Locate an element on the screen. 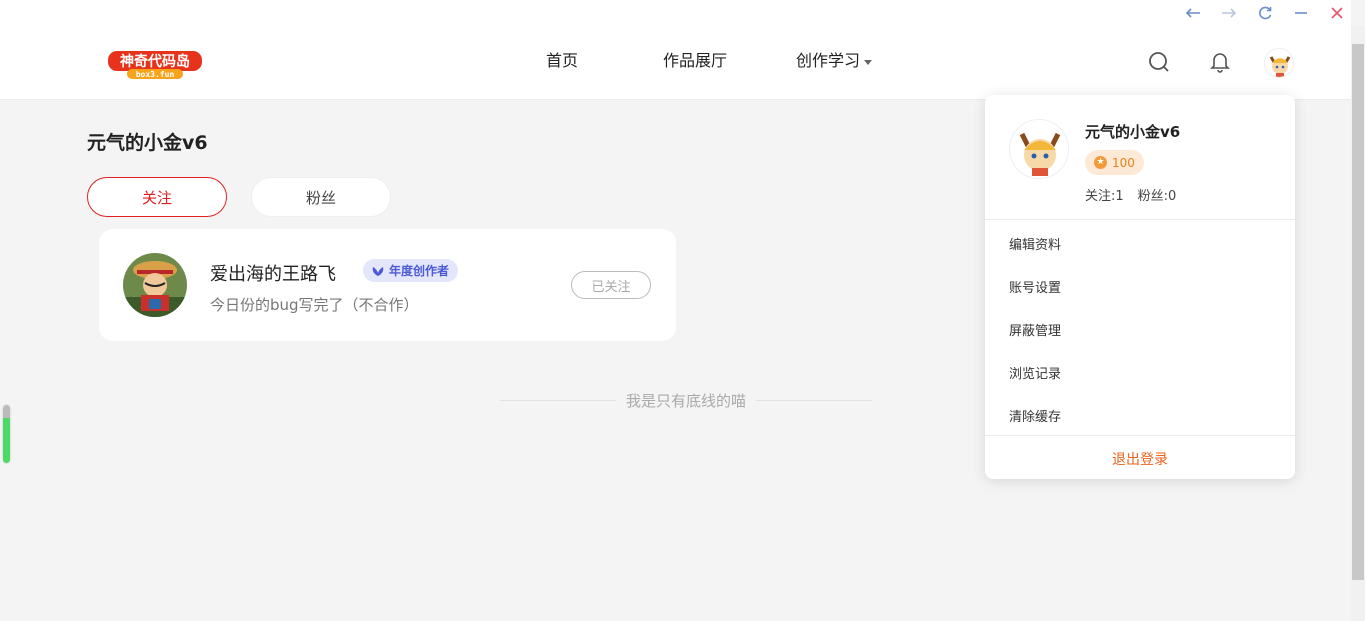 The image size is (1365, 621). back-arrow-icon is located at coordinates (1193, 13).